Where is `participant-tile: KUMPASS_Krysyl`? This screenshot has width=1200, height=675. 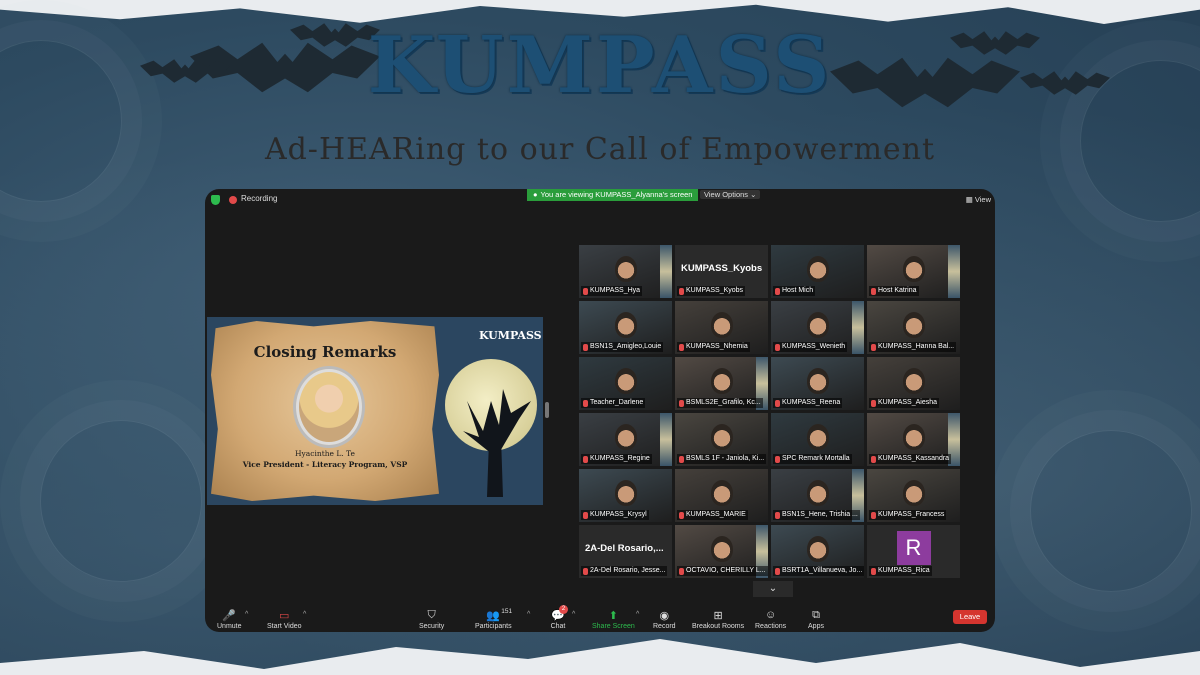 participant-tile: KUMPASS_Krysyl is located at coordinates (625, 495).